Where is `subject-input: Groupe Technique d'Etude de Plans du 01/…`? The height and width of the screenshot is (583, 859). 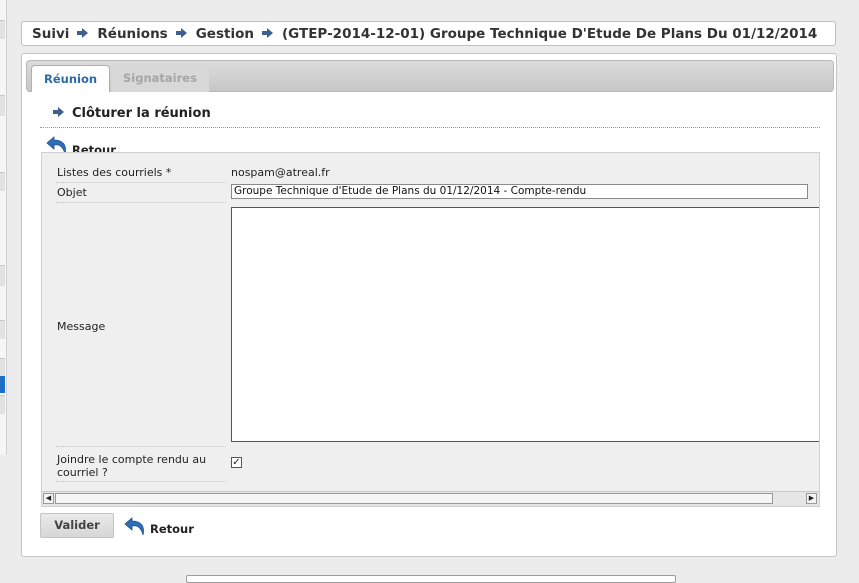 subject-input: Groupe Technique d'Etude de Plans du 01/… is located at coordinates (519, 191).